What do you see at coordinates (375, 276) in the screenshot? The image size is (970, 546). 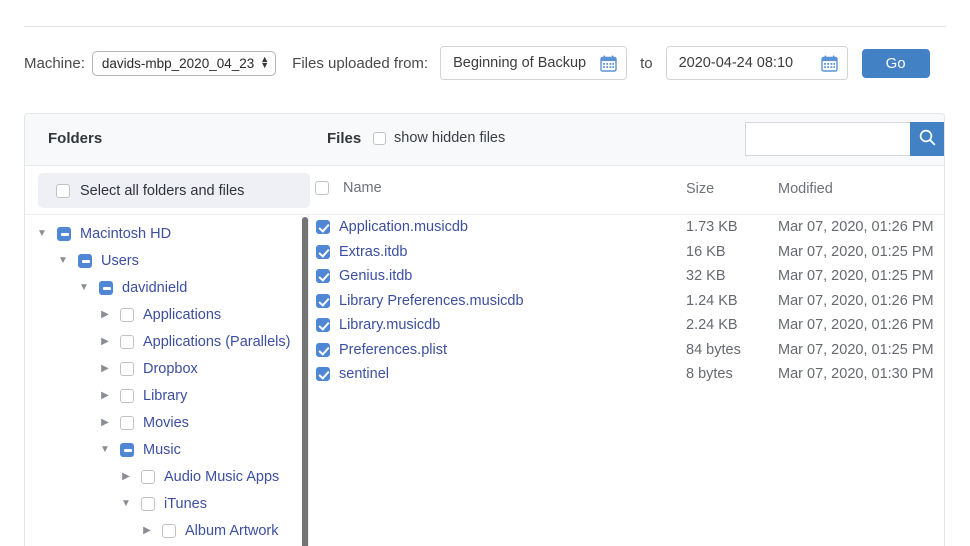 I see `file-name: Genius.itdb` at bounding box center [375, 276].